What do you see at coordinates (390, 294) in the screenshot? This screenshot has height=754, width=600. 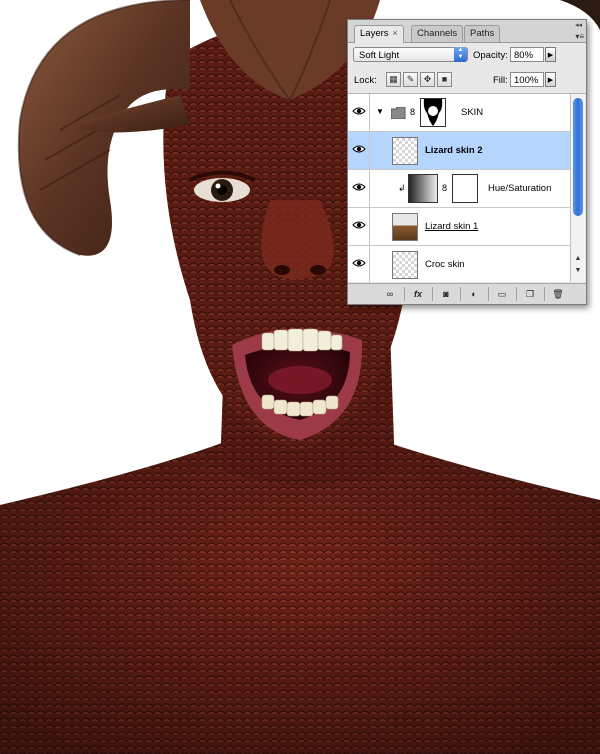 I see `link-icon: ∞` at bounding box center [390, 294].